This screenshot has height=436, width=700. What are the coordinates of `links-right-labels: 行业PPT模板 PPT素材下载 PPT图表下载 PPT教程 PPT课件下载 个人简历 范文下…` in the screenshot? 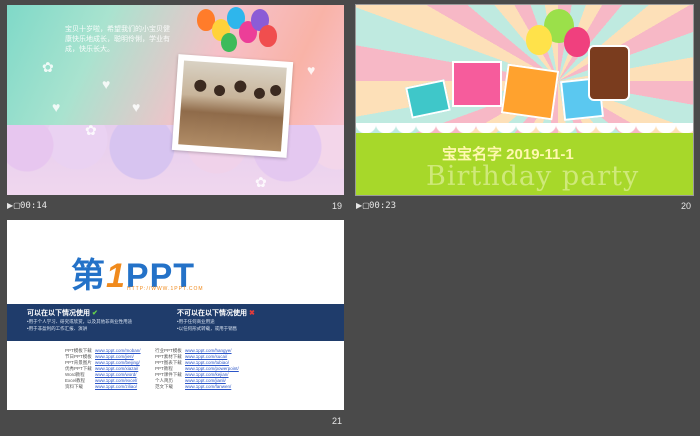 It's located at (168, 368).